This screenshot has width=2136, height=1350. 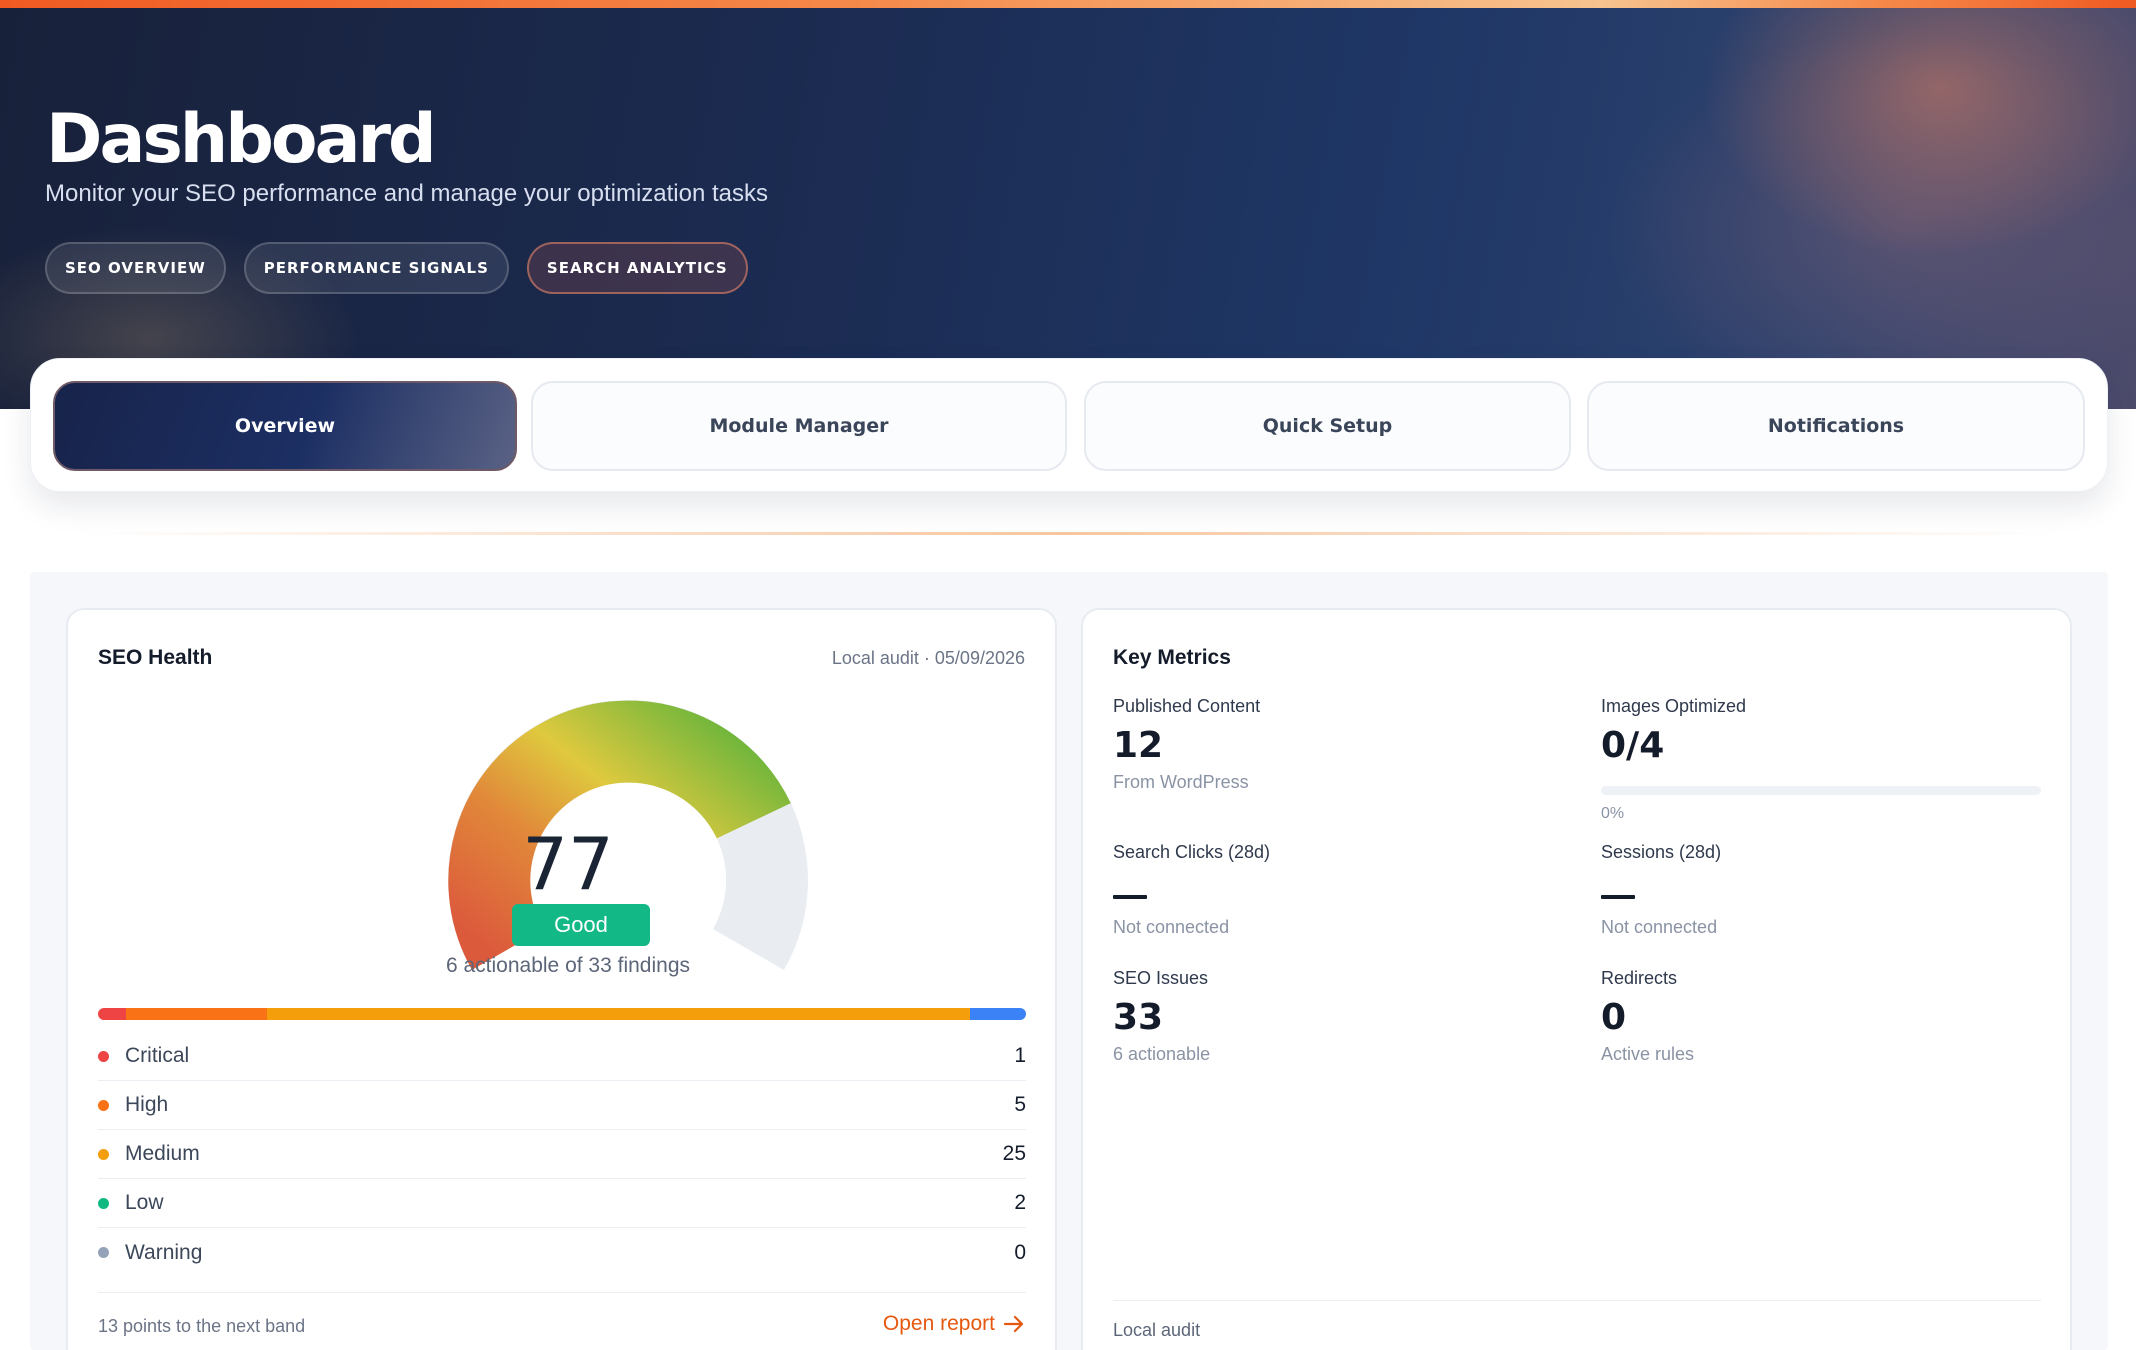 I want to click on severity-row-medium: Medium 25, so click(x=562, y=1154).